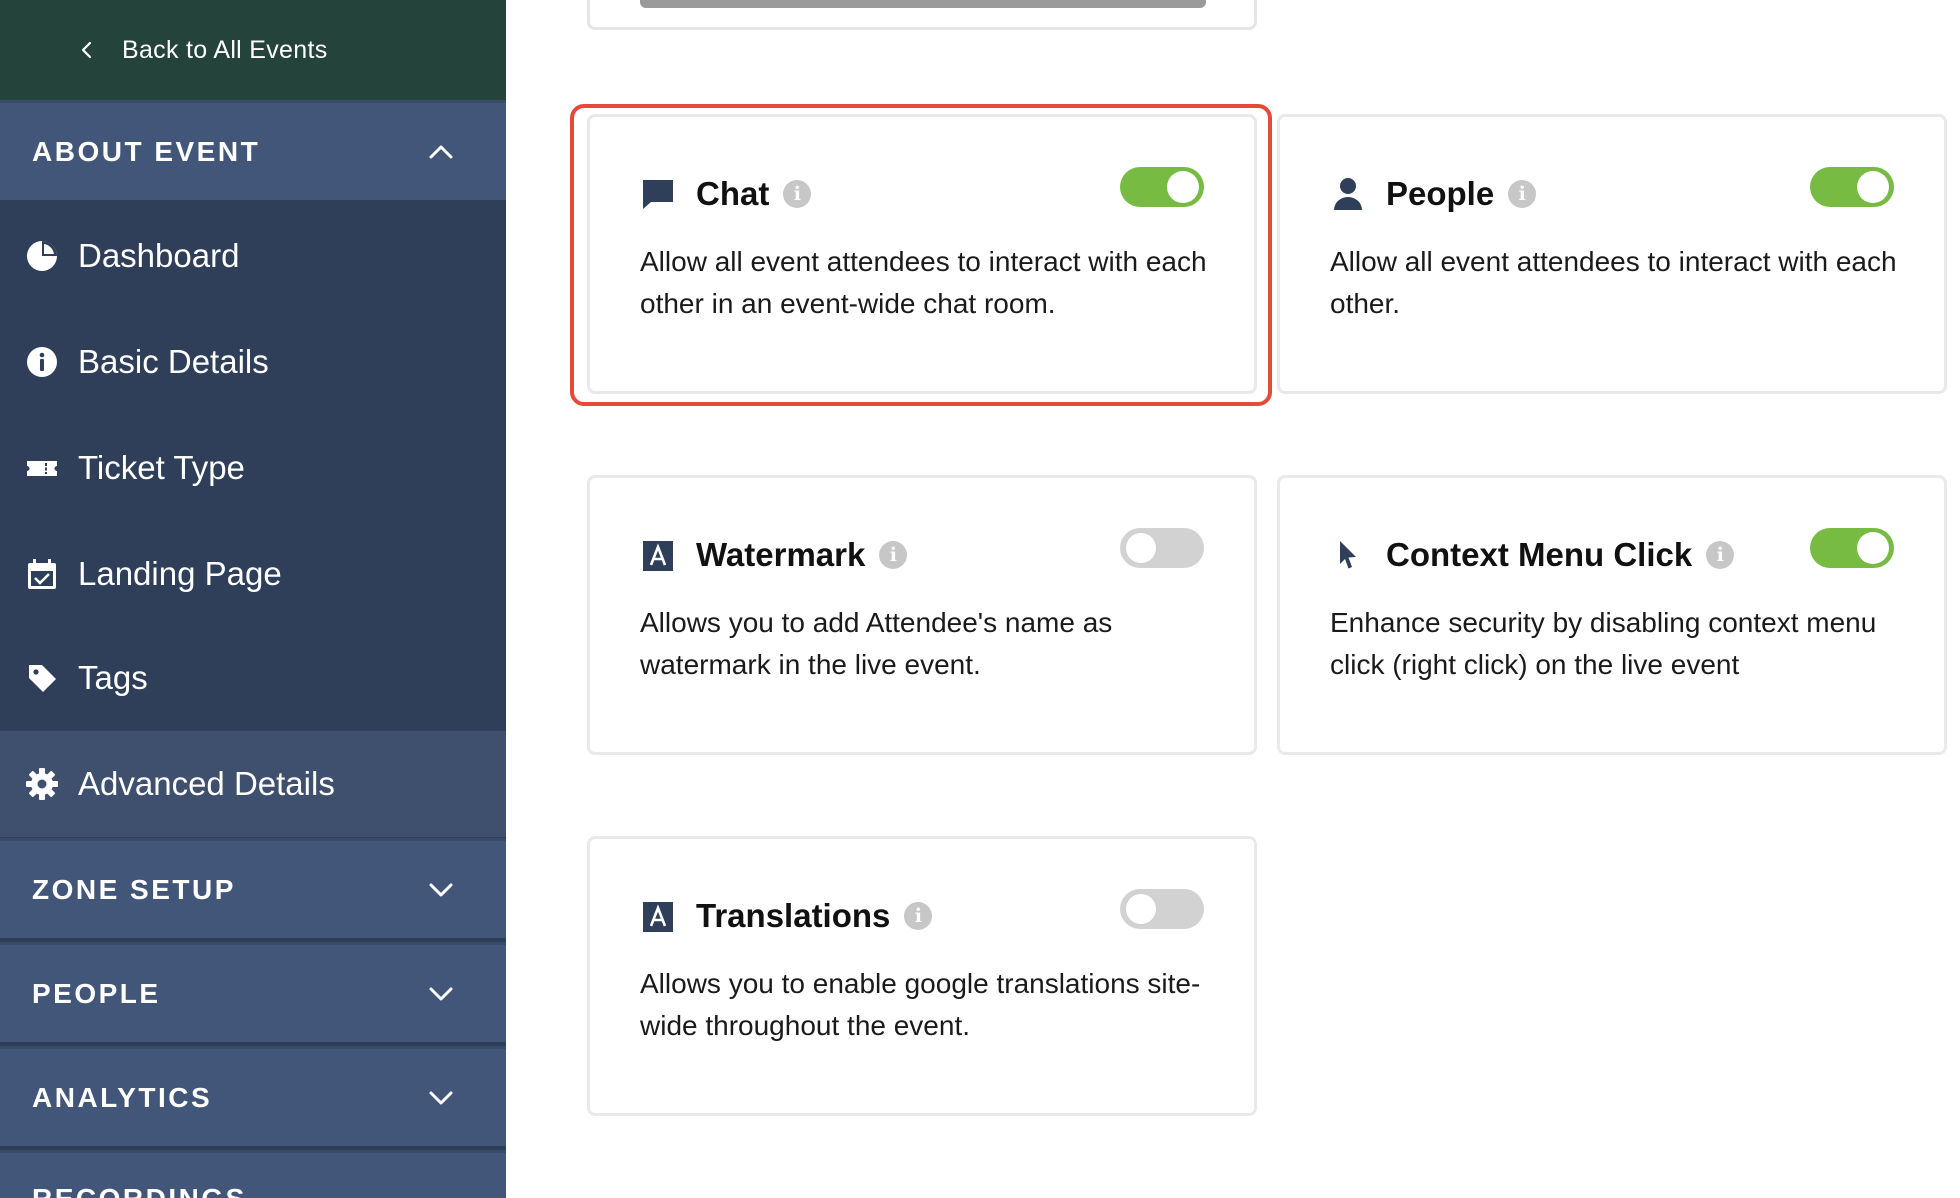 This screenshot has height=1198, width=1960. I want to click on section-title: ABOUT EVENT, so click(146, 151).